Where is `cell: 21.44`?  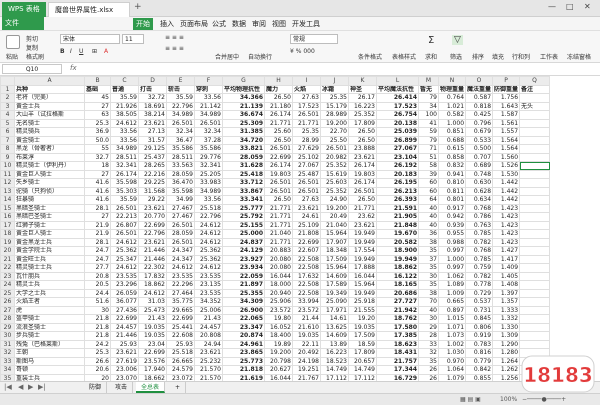
cell: 21.44 is located at coordinates (306, 319).